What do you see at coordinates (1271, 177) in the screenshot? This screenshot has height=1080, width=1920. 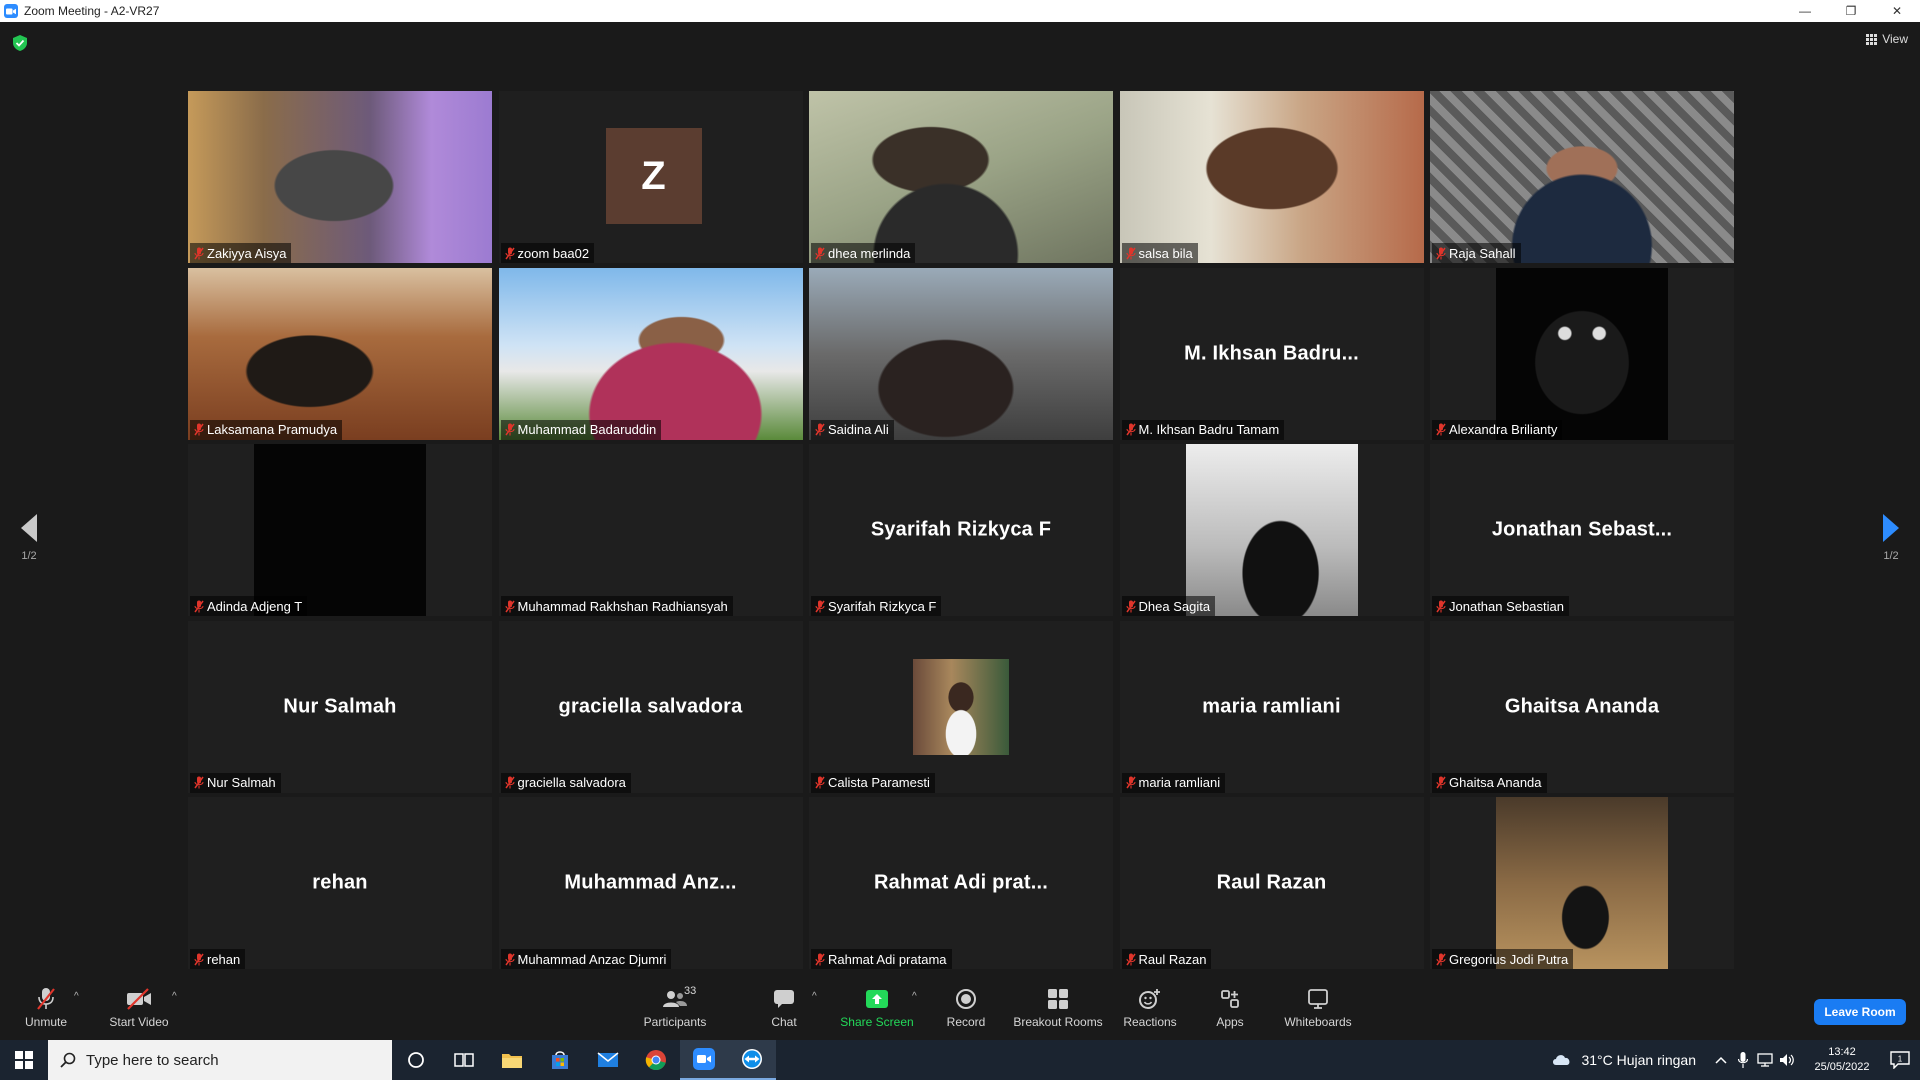 I see `participant-tile: salsa bila` at bounding box center [1271, 177].